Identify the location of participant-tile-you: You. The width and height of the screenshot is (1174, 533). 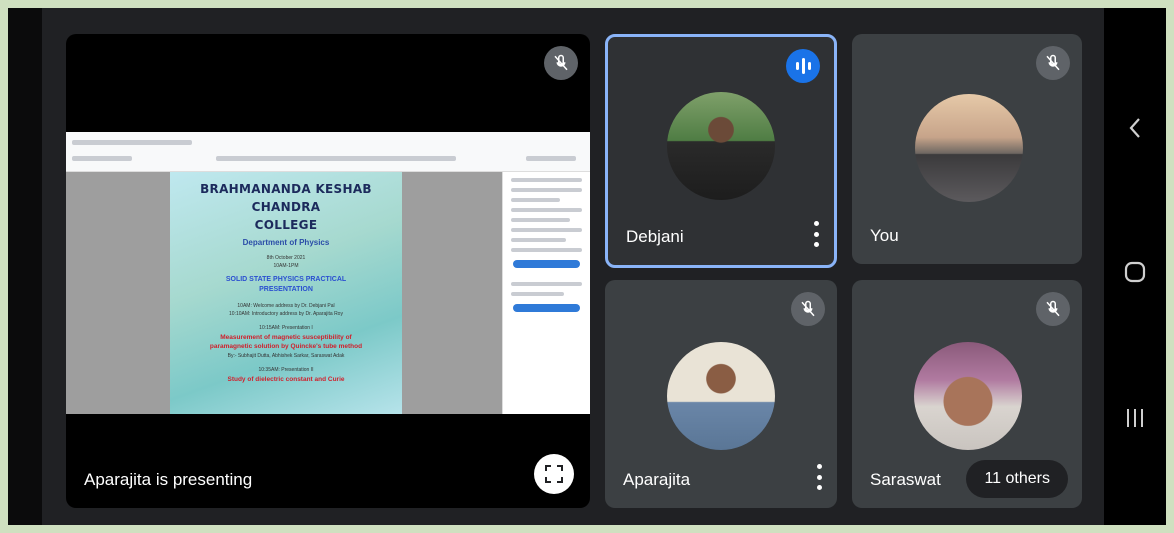
(967, 149).